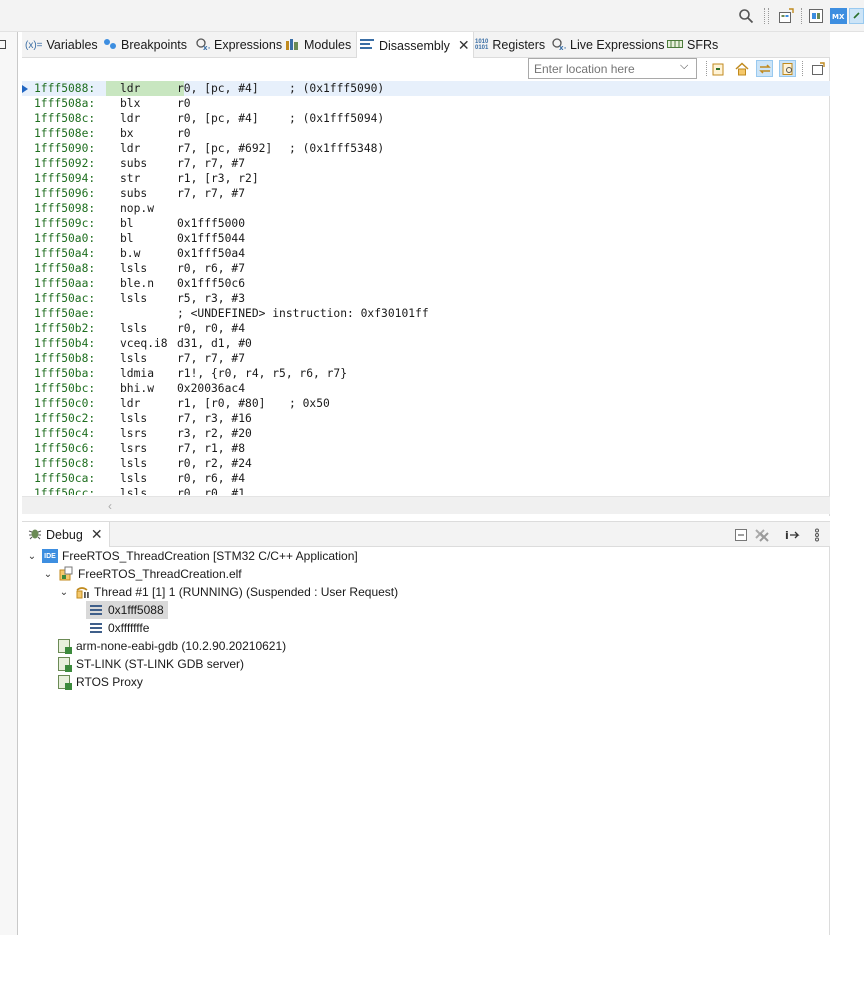 The width and height of the screenshot is (864, 990). What do you see at coordinates (65, 103) in the screenshot?
I see `disassembly-address: 1fff508a:` at bounding box center [65, 103].